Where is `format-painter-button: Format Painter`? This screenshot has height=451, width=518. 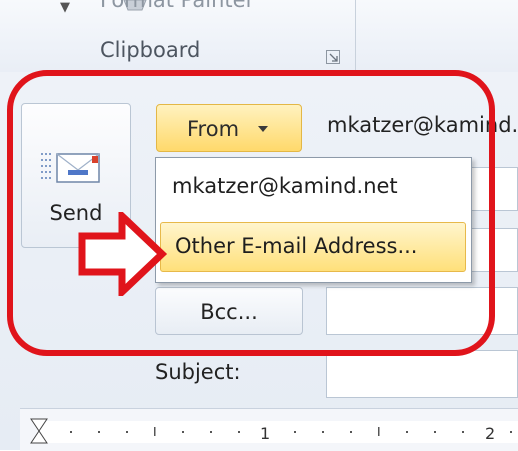
format-painter-button: Format Painter is located at coordinates (177, 6).